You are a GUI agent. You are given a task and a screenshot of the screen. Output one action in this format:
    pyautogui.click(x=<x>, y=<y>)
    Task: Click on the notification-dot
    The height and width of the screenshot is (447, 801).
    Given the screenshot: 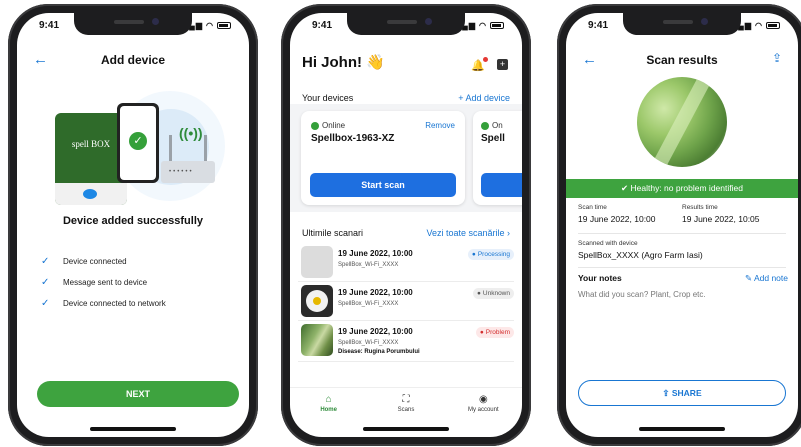 What is the action you would take?
    pyautogui.click(x=485, y=59)
    